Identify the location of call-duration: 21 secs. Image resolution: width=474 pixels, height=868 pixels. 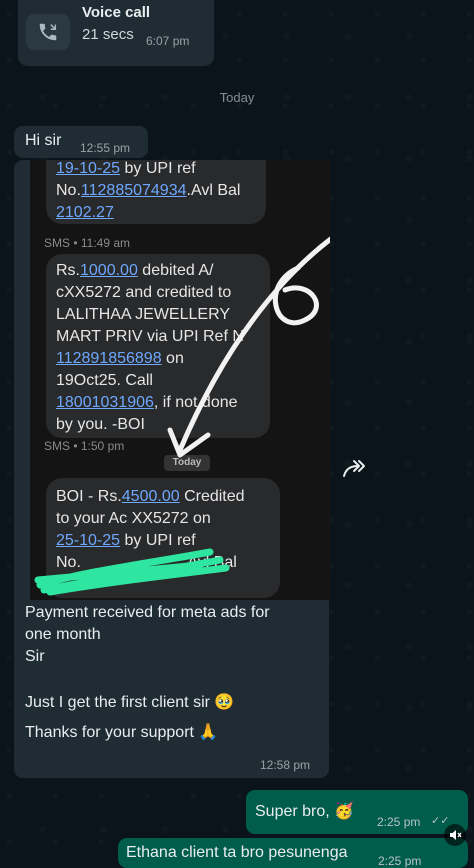
(108, 34).